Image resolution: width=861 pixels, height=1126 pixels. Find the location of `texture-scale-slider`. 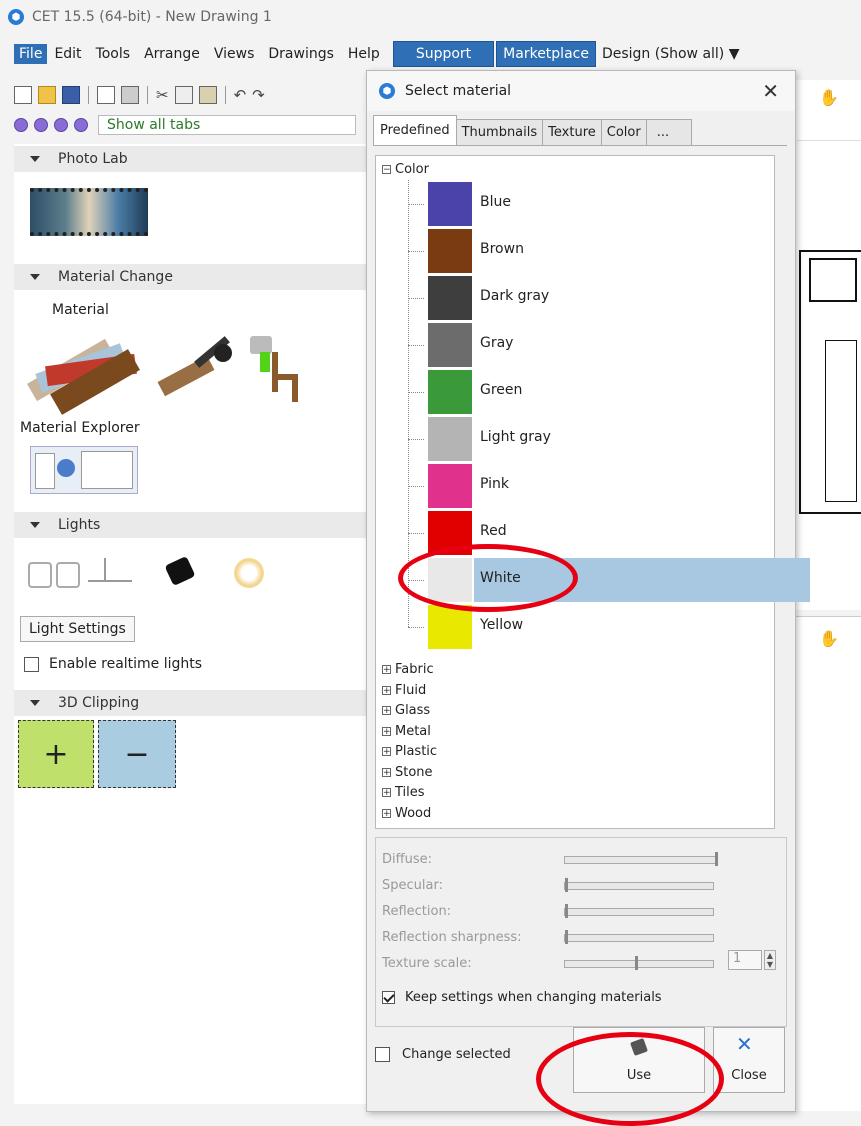

texture-scale-slider is located at coordinates (639, 963).